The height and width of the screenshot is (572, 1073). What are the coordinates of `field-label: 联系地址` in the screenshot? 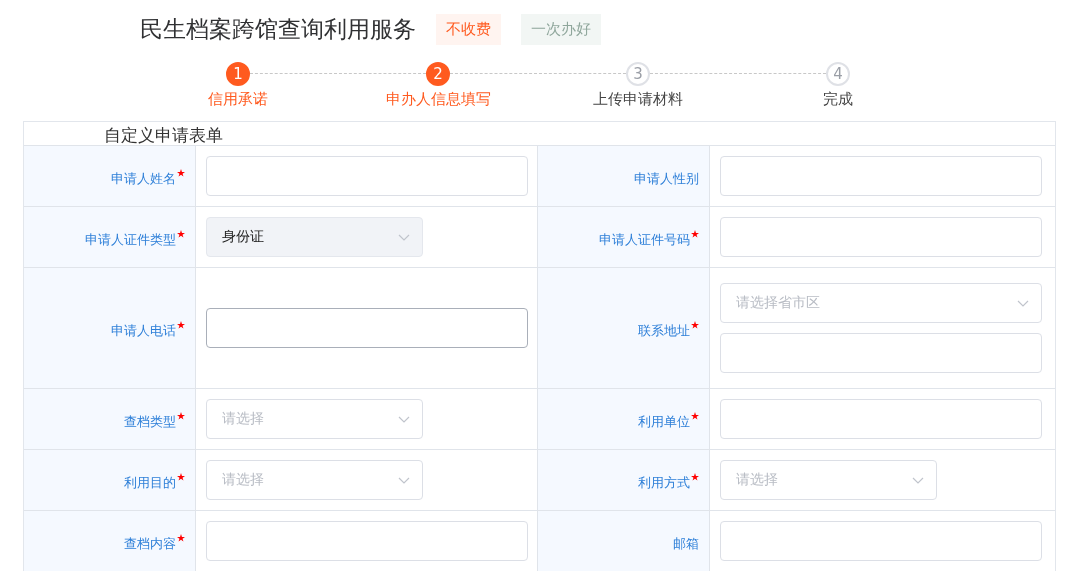 It's located at (664, 331).